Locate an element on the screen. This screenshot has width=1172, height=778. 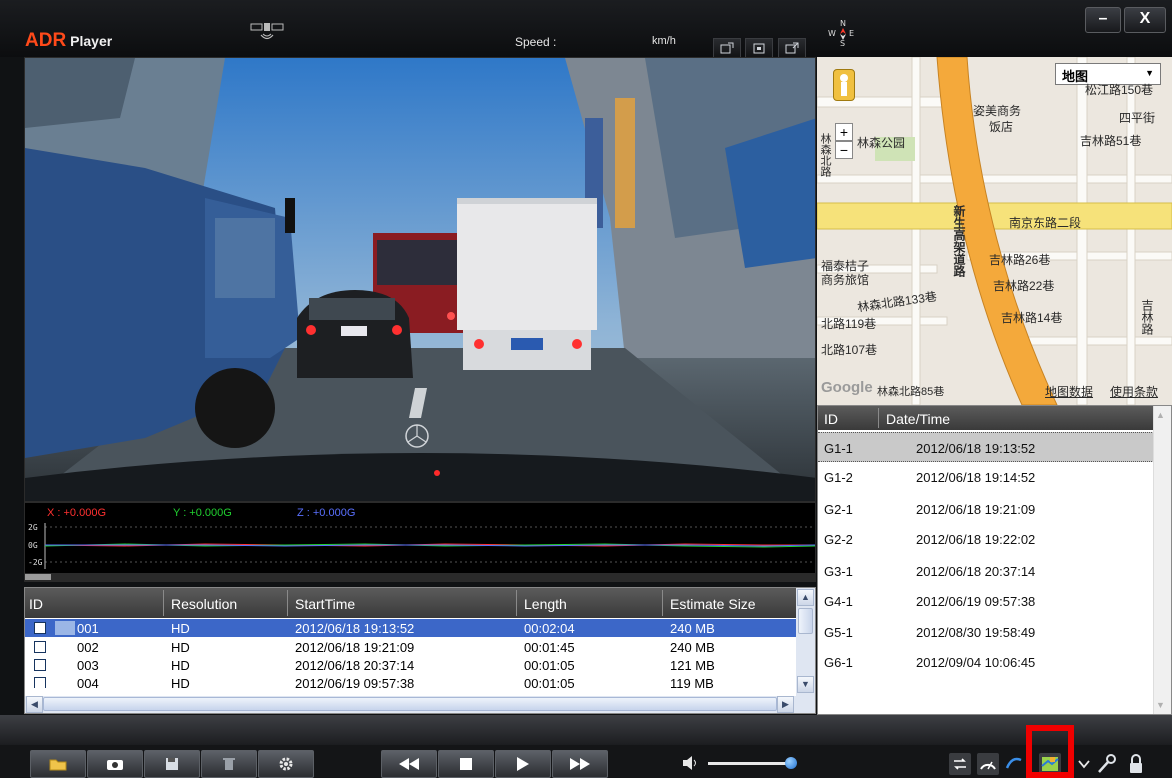
zoom-in-button: + is located at coordinates (844, 132).